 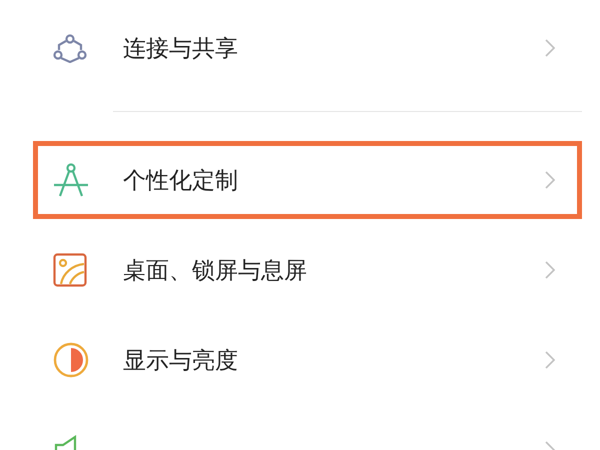 What do you see at coordinates (181, 361) in the screenshot?
I see `settings-item-label: 显示与亮度` at bounding box center [181, 361].